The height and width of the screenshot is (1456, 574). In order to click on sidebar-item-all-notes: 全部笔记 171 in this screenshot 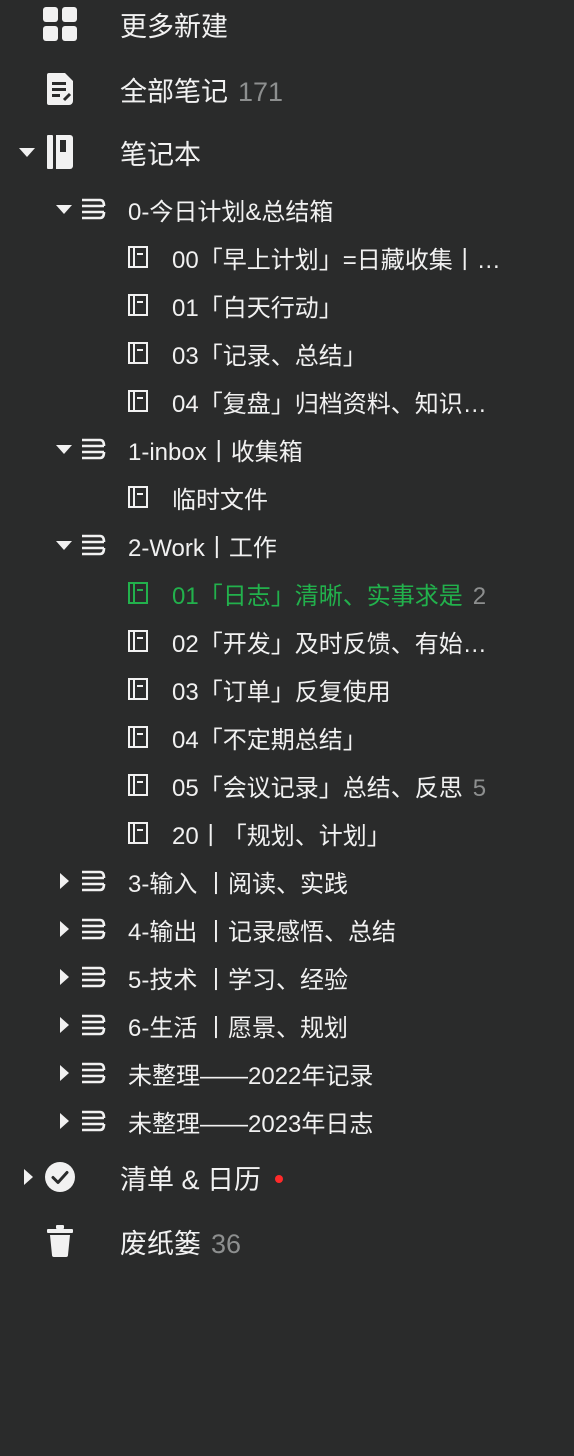, I will do `click(287, 89)`.